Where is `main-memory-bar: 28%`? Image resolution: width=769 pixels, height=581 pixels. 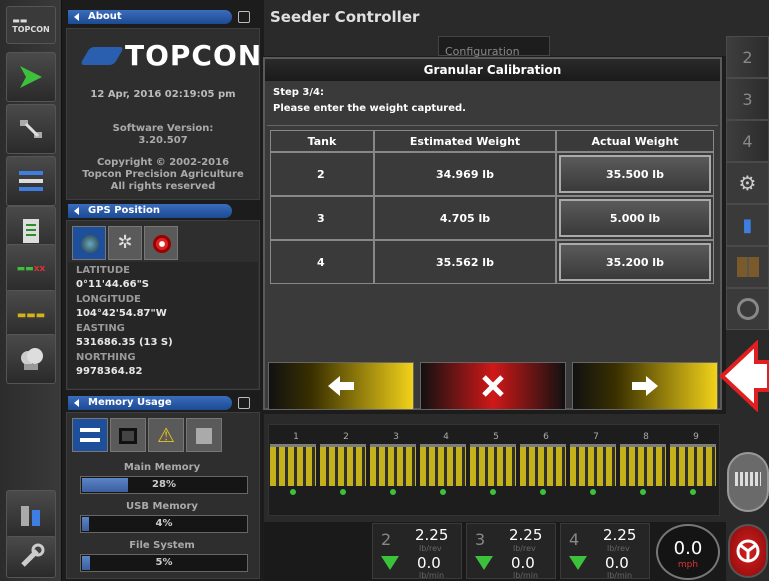
main-memory-bar: 28% is located at coordinates (164, 485).